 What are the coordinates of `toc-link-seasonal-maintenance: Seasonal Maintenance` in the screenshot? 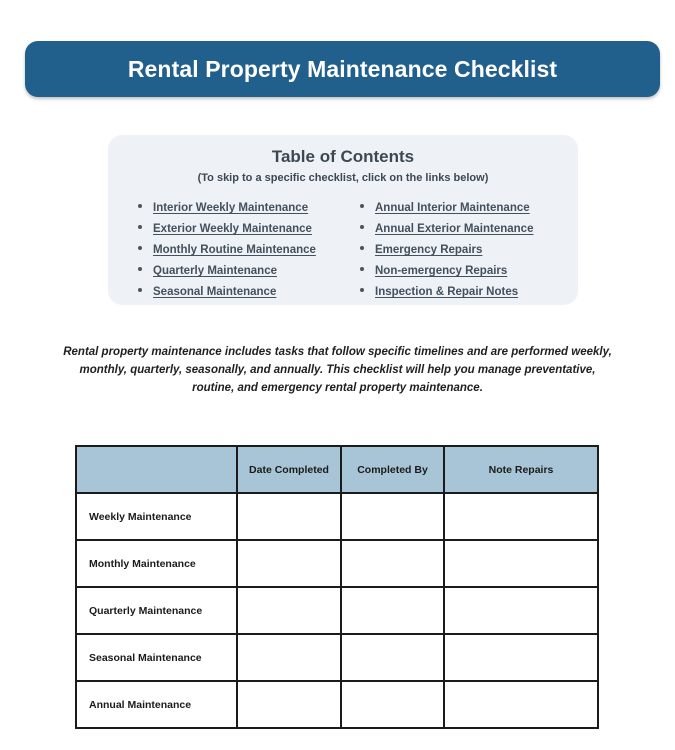 It's located at (214, 292).